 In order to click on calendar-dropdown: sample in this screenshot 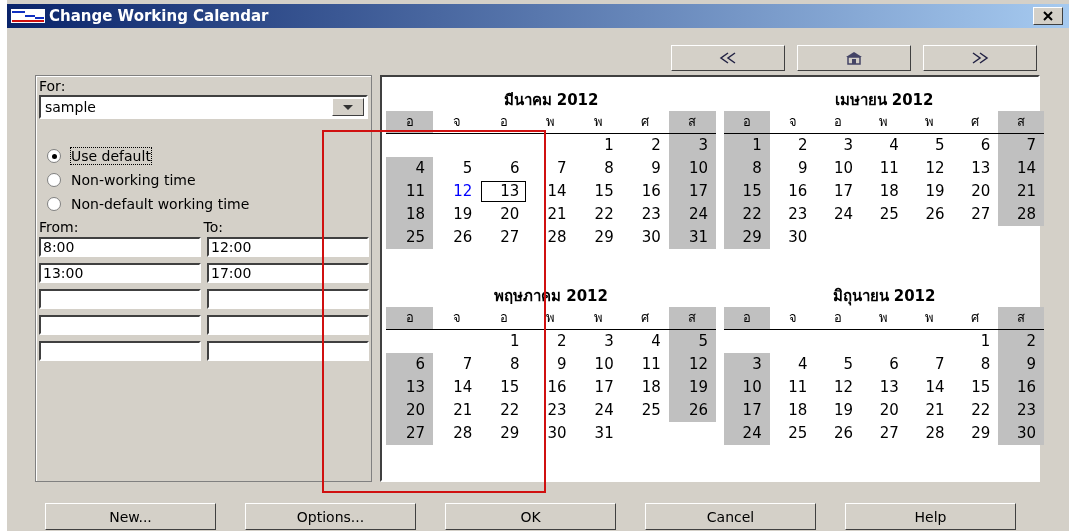, I will do `click(203, 107)`.